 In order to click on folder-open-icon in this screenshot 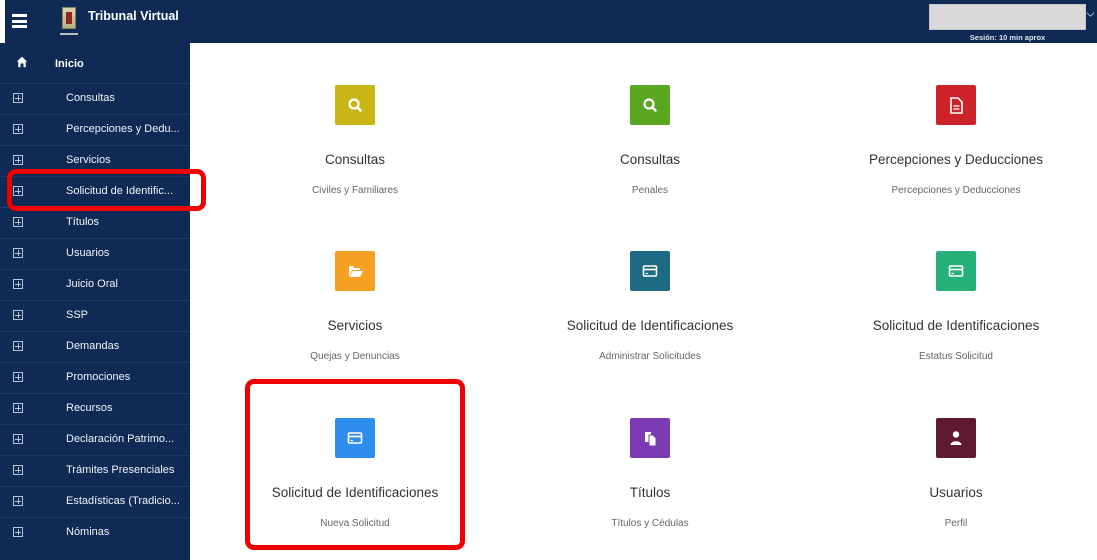, I will do `click(356, 271)`.